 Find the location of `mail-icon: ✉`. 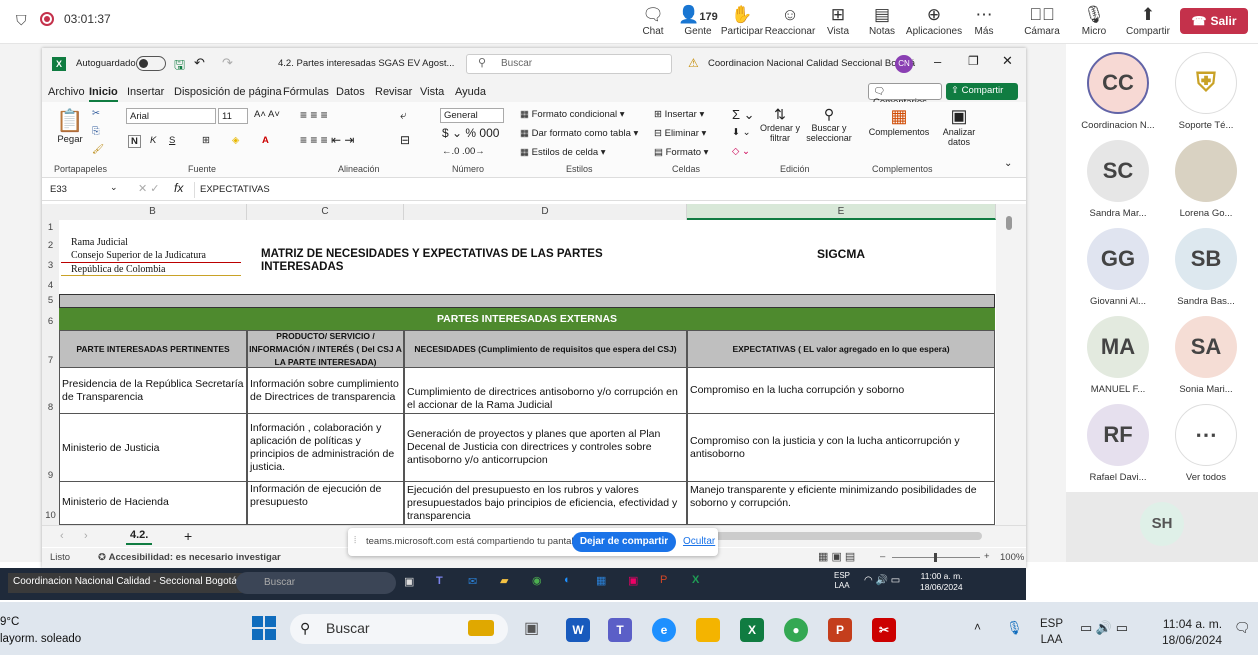

mail-icon: ✉ is located at coordinates (472, 581).